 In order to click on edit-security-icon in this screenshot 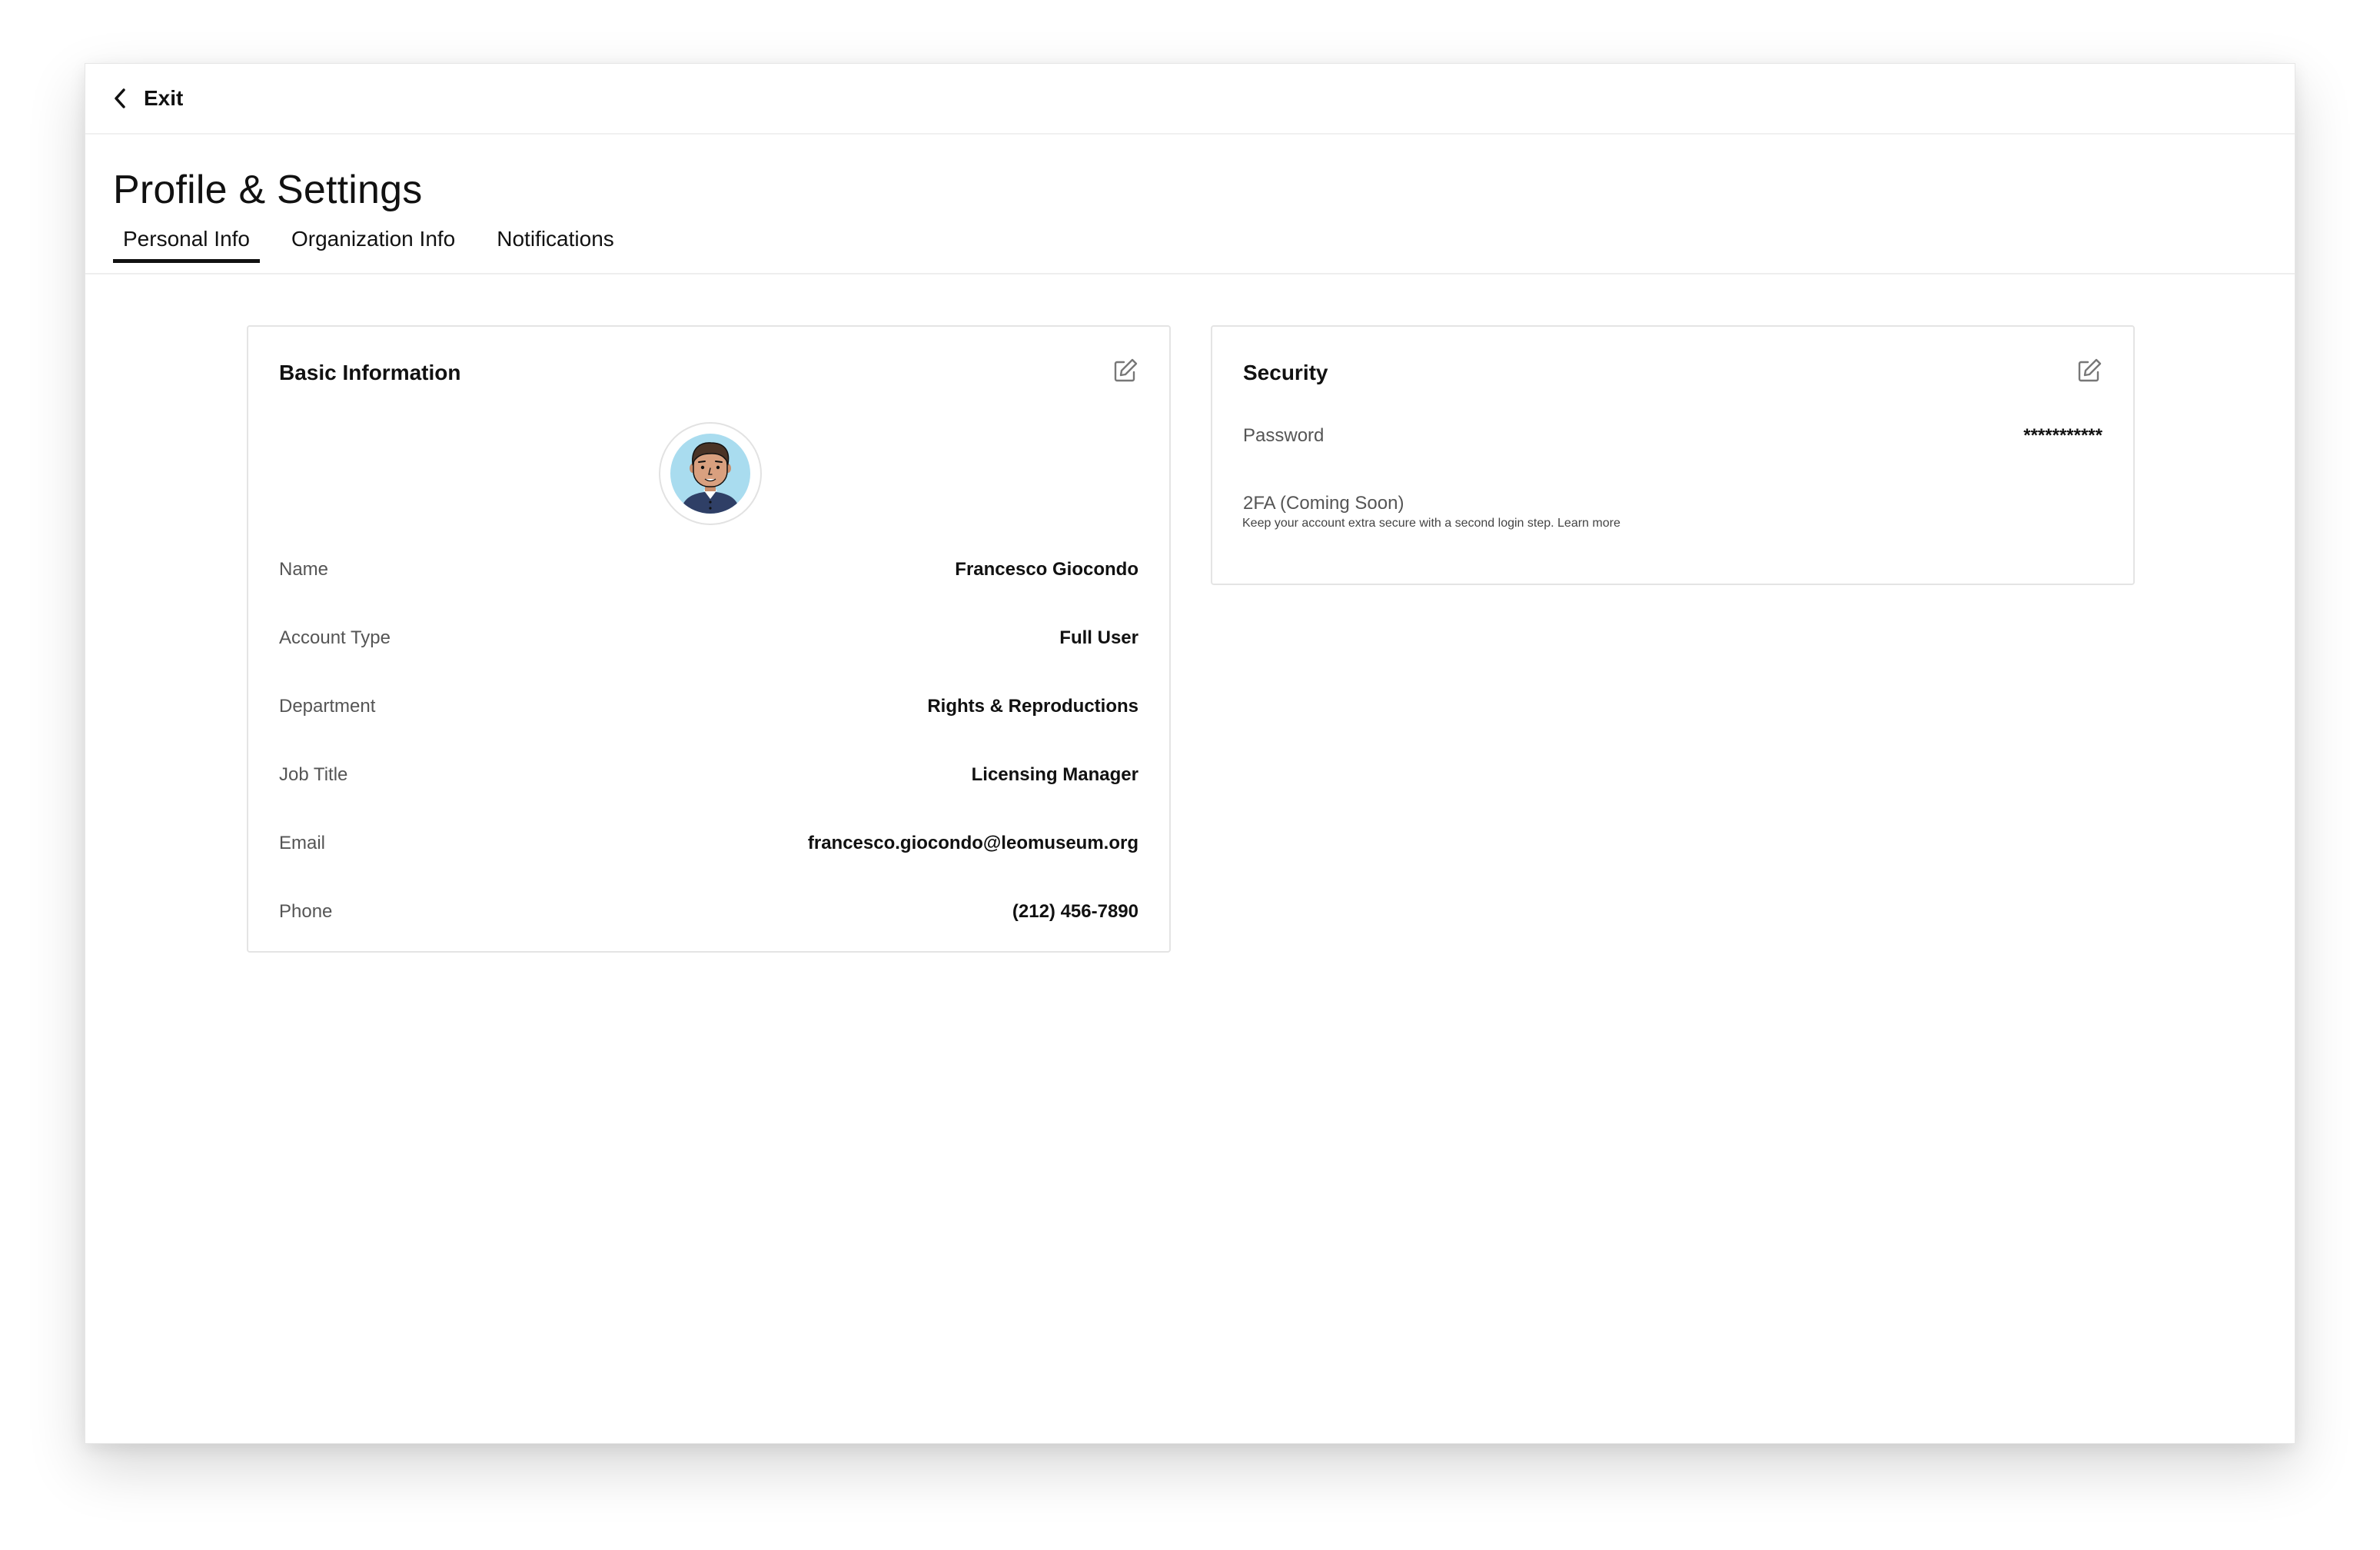, I will do `click(2089, 371)`.